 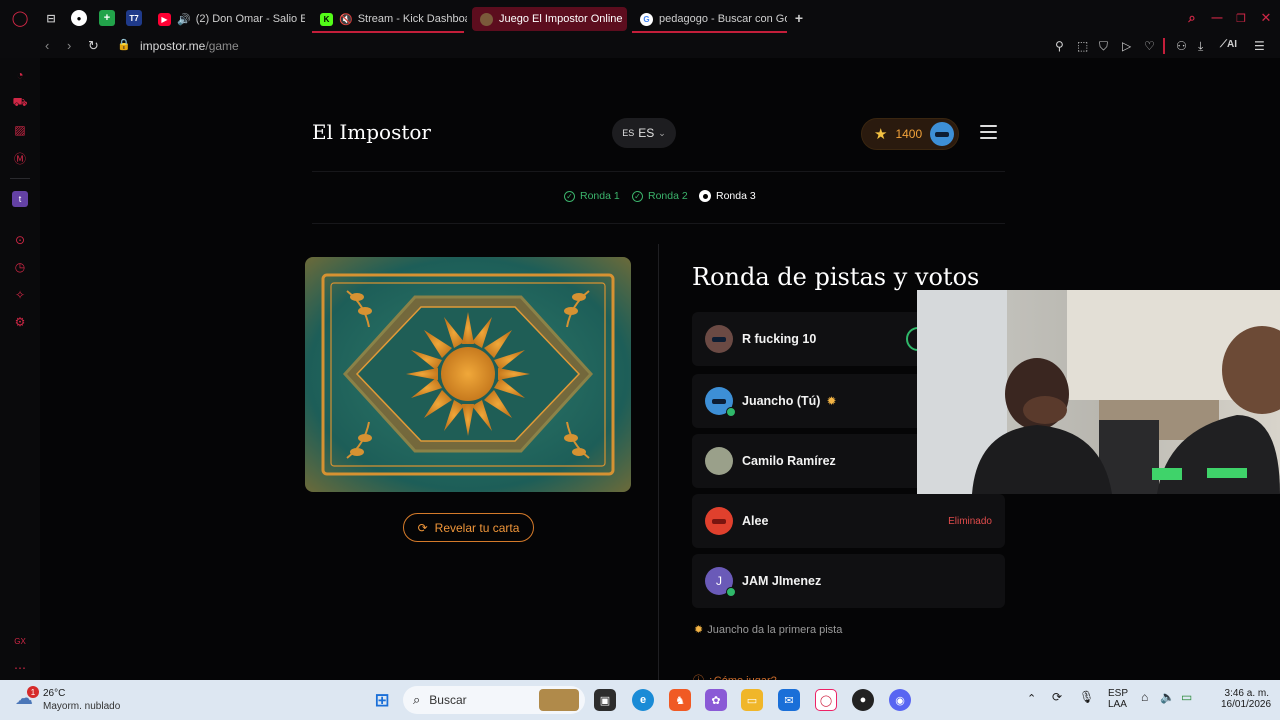 What do you see at coordinates (20, 103) in the screenshot?
I see `gx-control-icon: ⛟` at bounding box center [20, 103].